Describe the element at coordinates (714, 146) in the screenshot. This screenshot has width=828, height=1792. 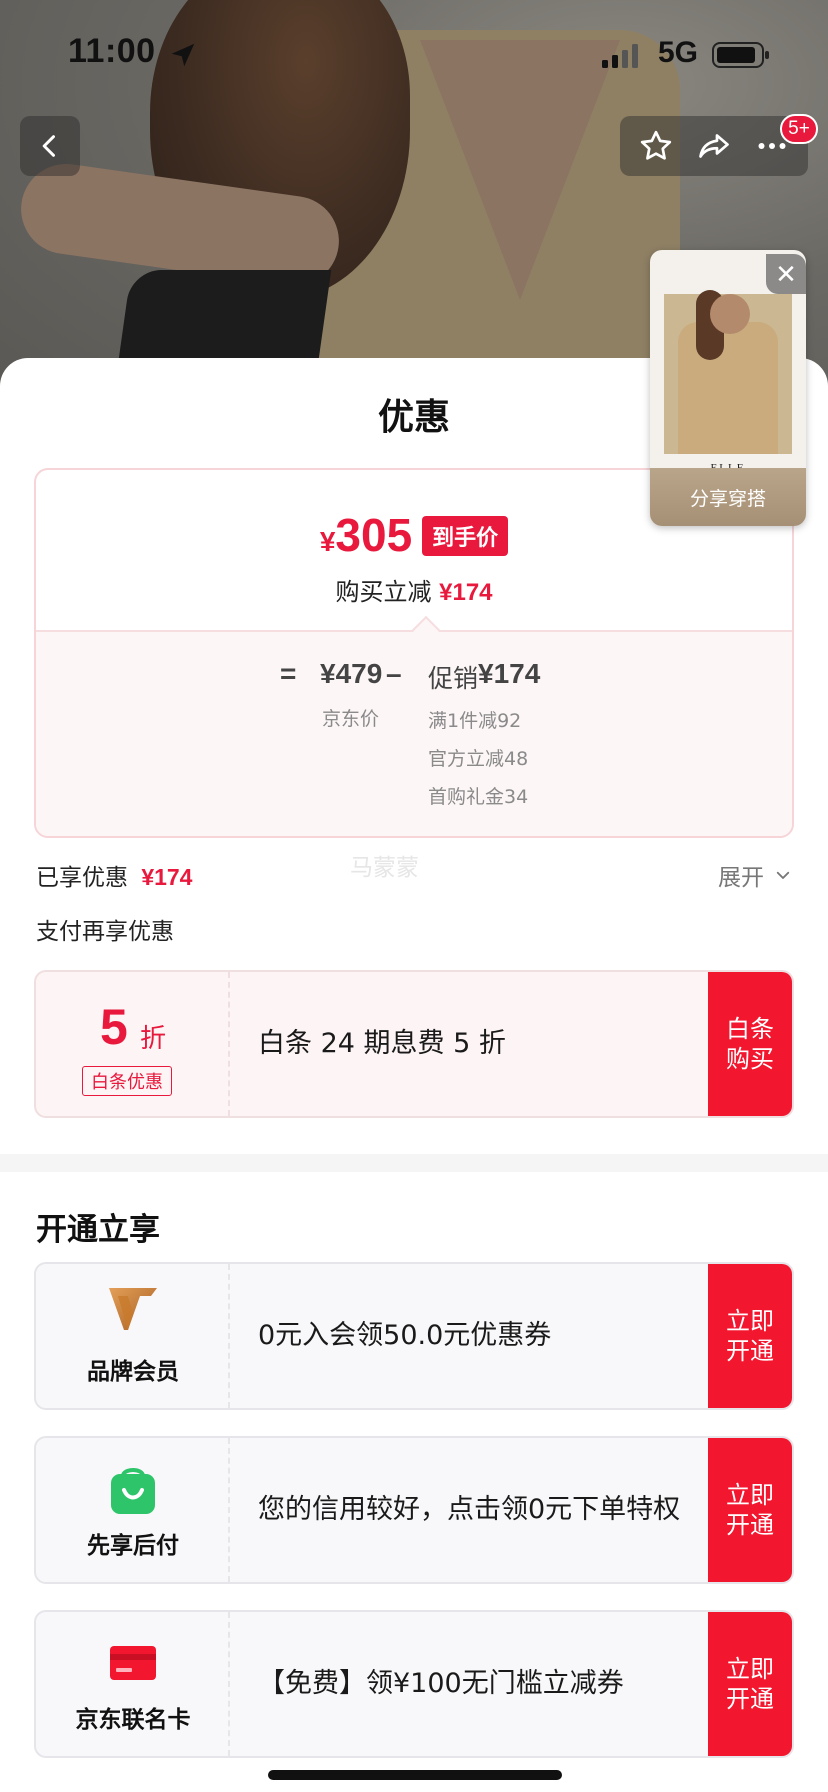
I see `share-icon` at that location.